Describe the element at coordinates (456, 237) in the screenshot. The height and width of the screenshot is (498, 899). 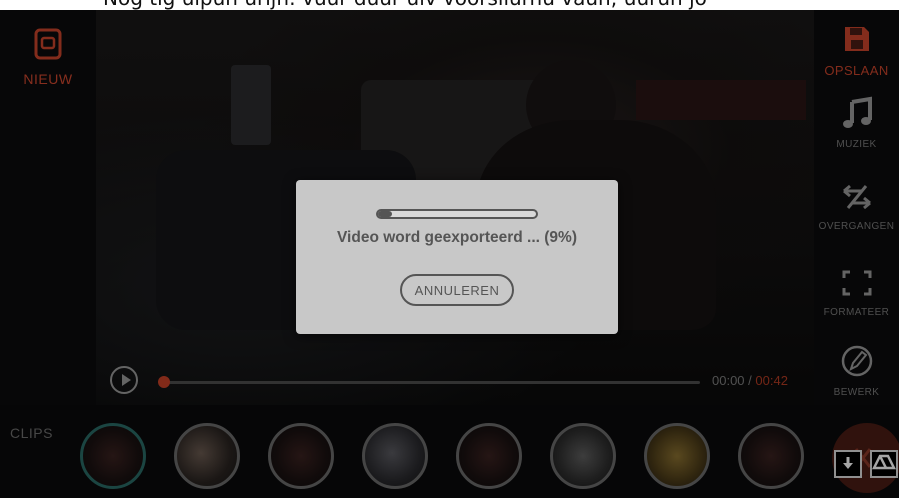
I see `export-status-message: Video word geexporteerd ... (9%)` at that location.